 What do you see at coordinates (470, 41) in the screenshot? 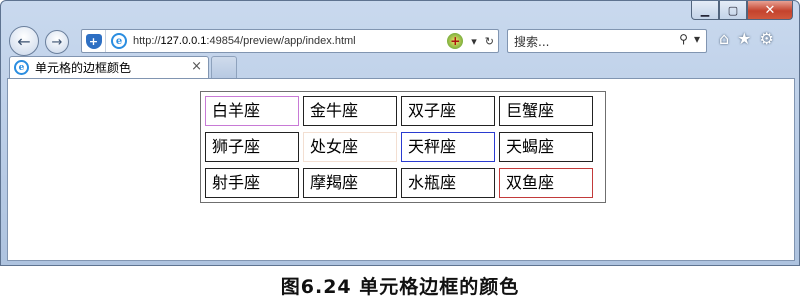
I see `address-bar-icons: + ▾ ↻` at bounding box center [470, 41].